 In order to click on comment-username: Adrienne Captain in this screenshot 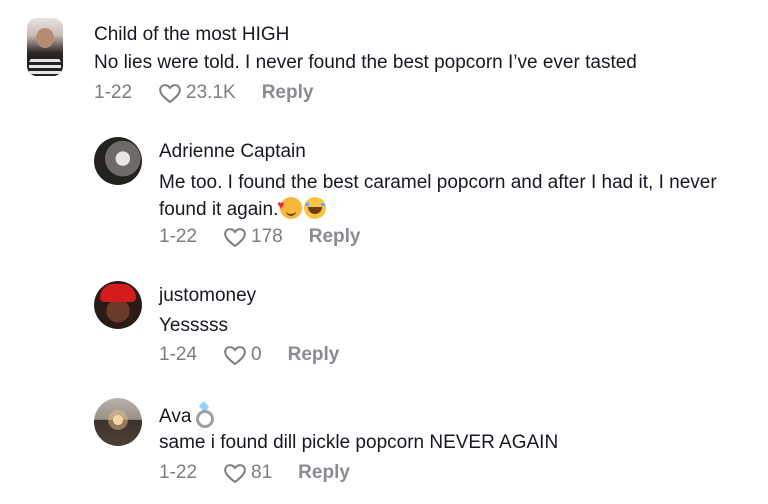, I will do `click(232, 152)`.